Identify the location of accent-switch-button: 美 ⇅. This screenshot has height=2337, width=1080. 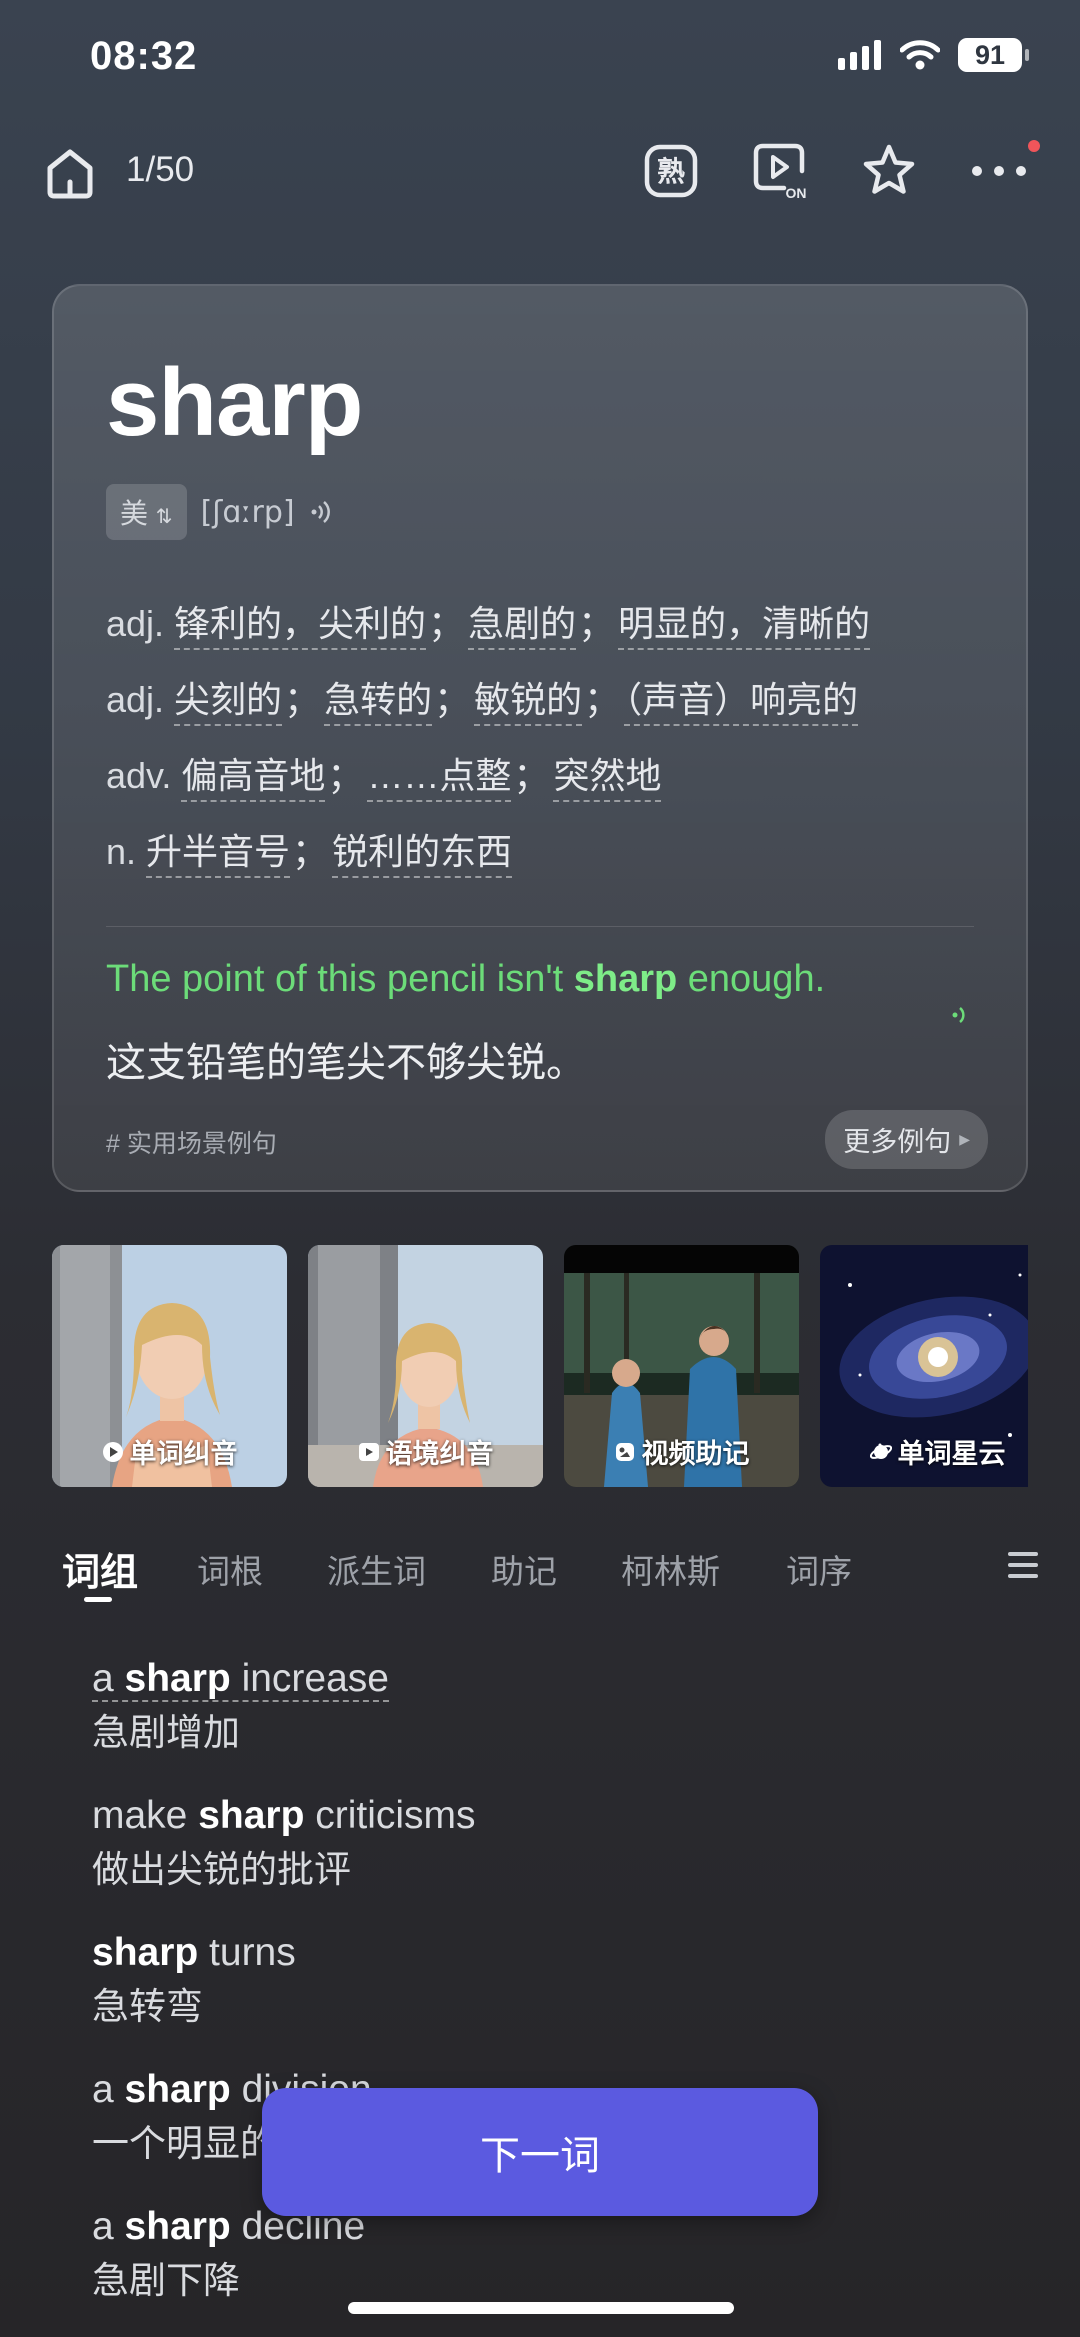
(146, 512).